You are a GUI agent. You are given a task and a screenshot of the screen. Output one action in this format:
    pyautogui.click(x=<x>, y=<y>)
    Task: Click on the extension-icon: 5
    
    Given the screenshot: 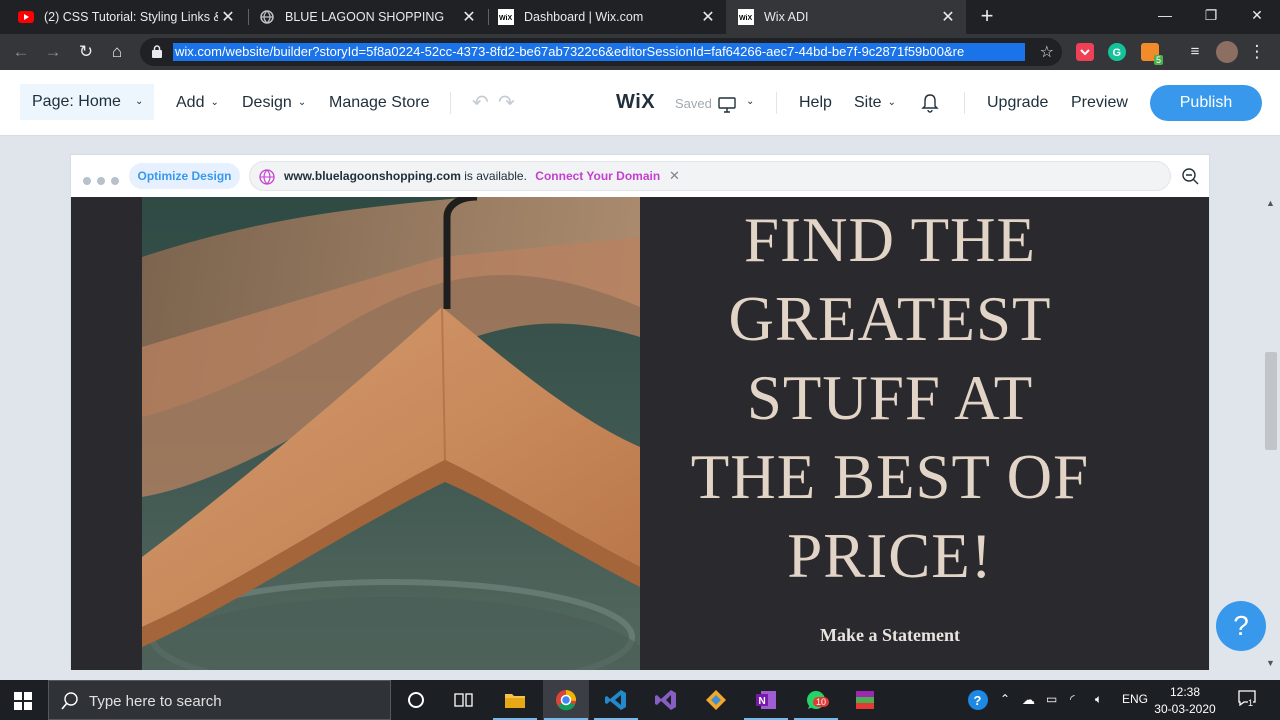 What is the action you would take?
    pyautogui.click(x=1152, y=54)
    